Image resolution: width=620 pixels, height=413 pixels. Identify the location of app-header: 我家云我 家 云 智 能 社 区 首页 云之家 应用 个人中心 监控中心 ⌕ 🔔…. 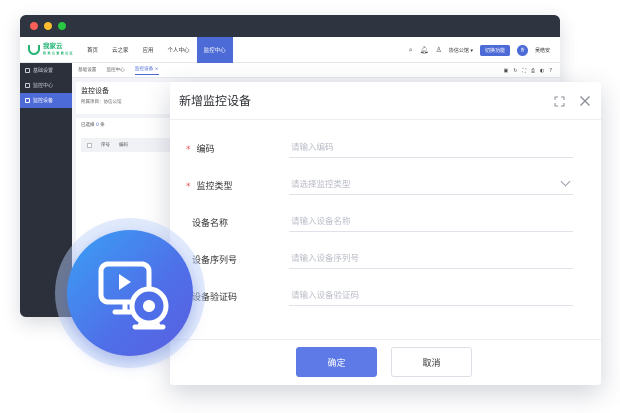
(290, 49).